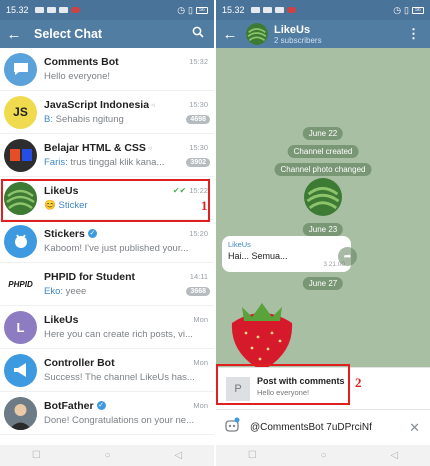 The height and width of the screenshot is (466, 430). I want to click on annotation-number: 2, so click(358, 382).